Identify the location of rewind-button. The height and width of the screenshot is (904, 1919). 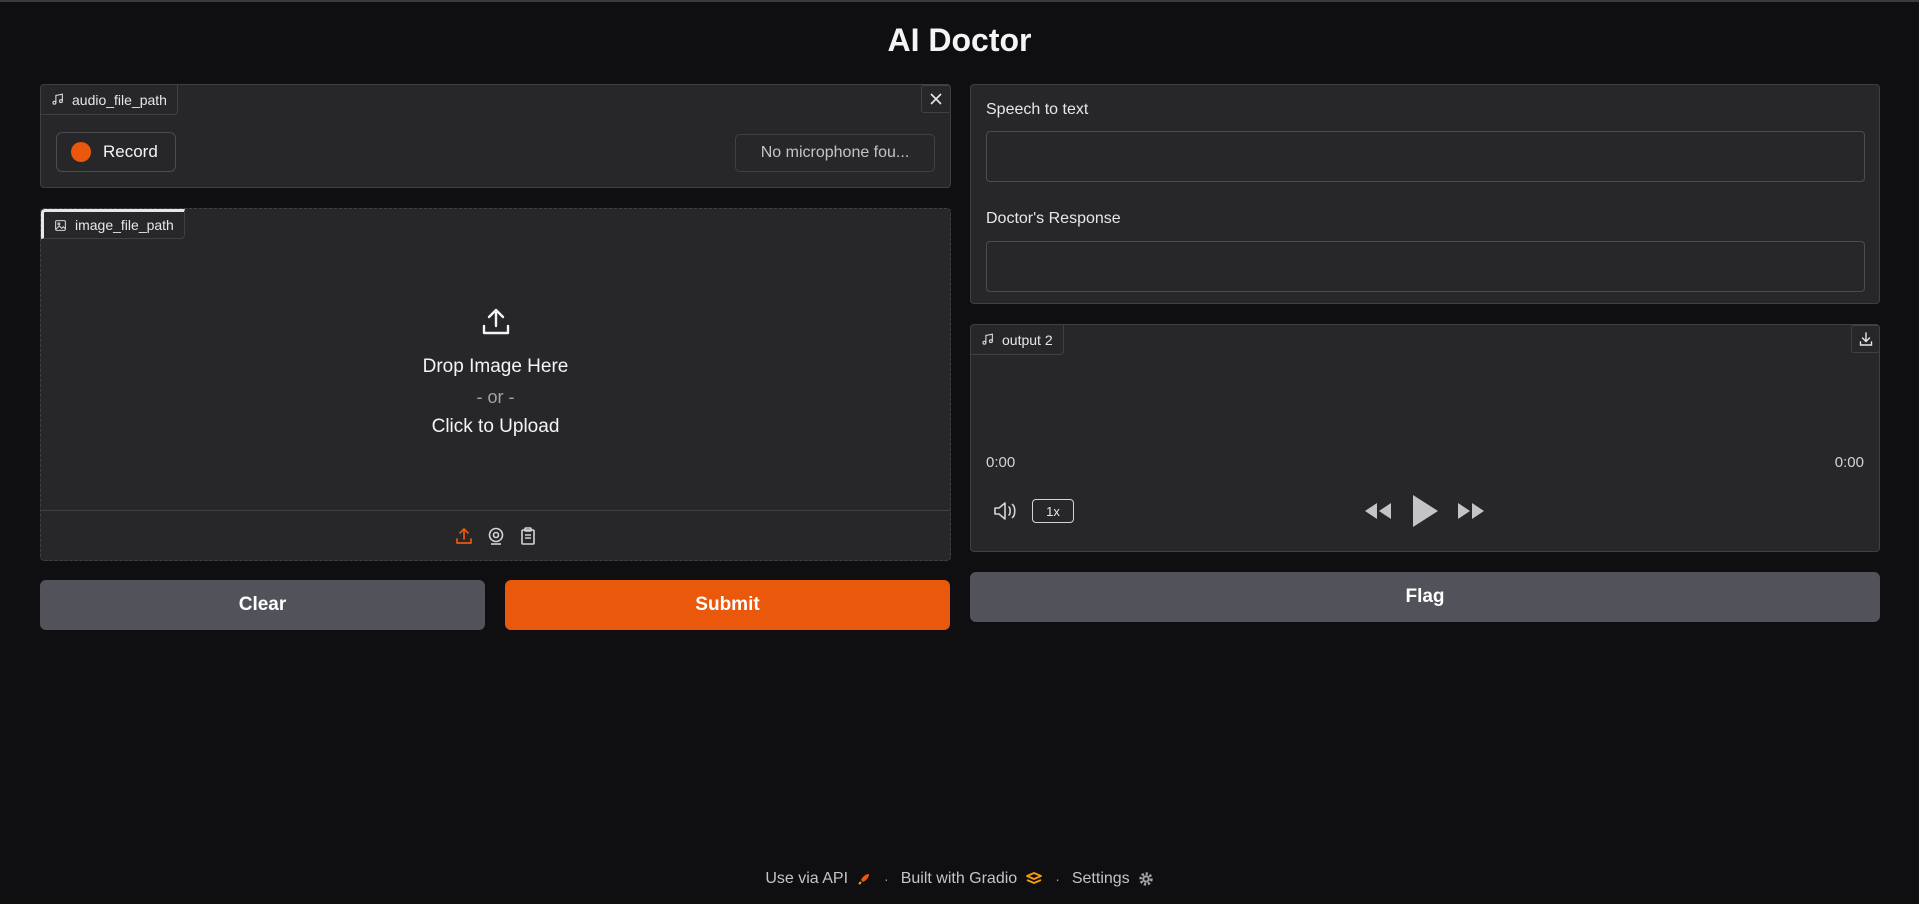
(1378, 511).